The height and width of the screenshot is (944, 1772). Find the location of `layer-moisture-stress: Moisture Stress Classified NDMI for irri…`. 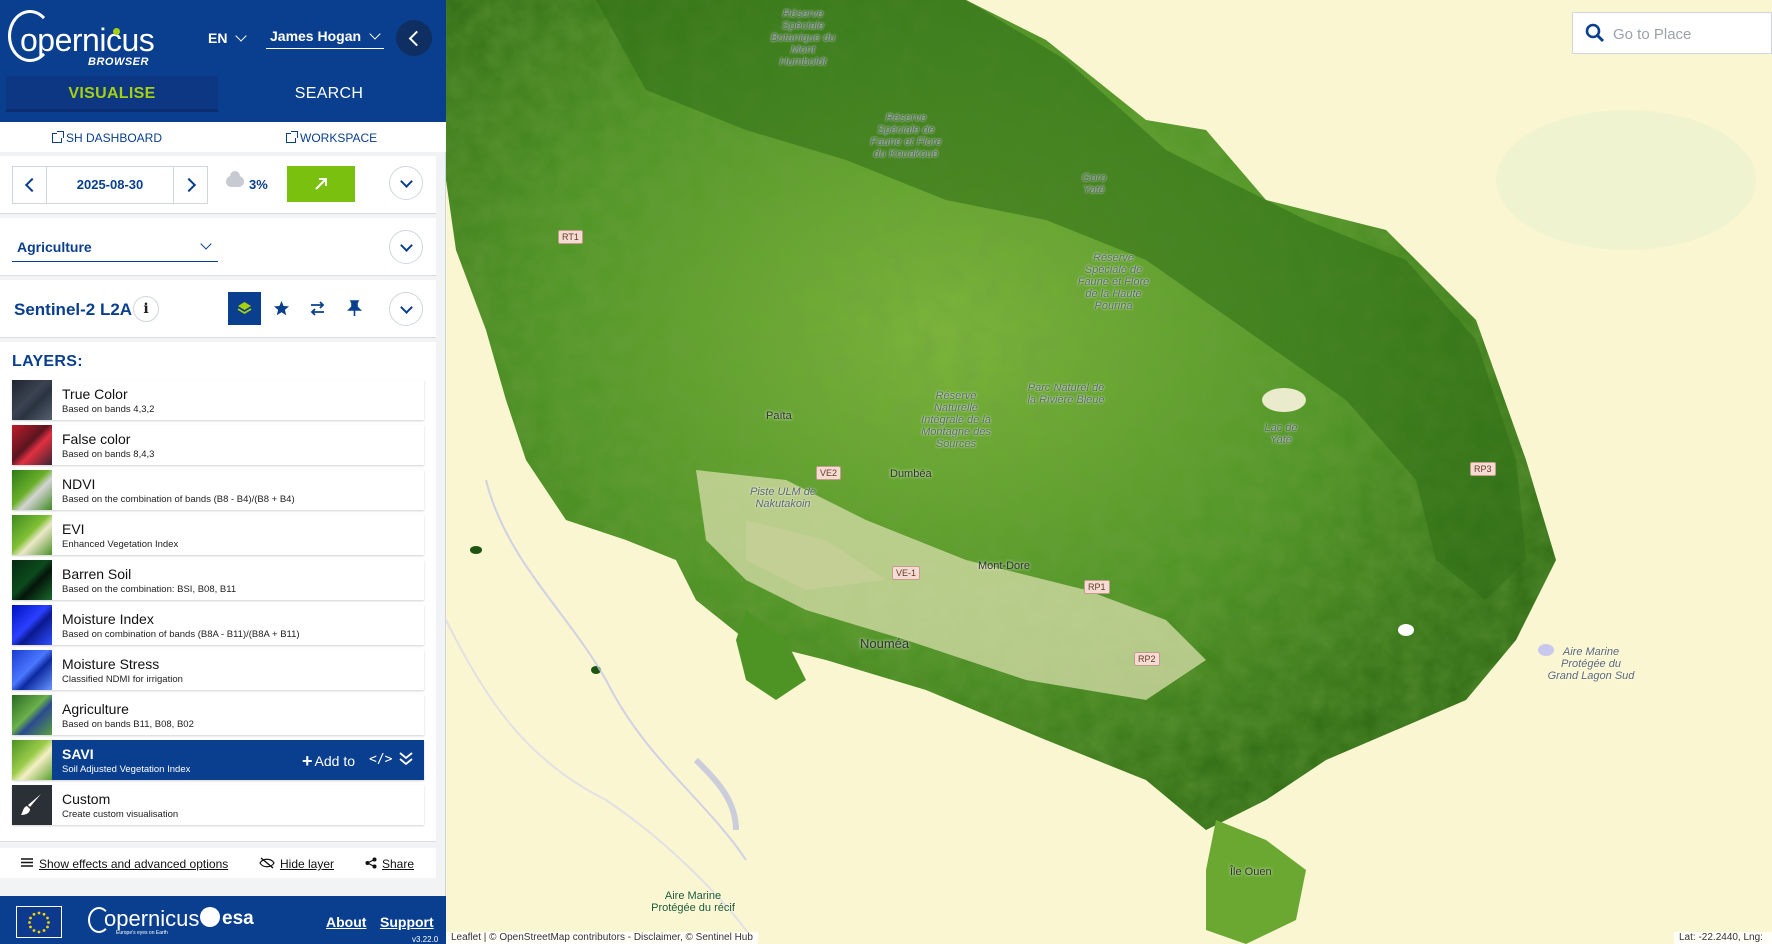

layer-moisture-stress: Moisture Stress Classified NDMI for irri… is located at coordinates (218, 670).